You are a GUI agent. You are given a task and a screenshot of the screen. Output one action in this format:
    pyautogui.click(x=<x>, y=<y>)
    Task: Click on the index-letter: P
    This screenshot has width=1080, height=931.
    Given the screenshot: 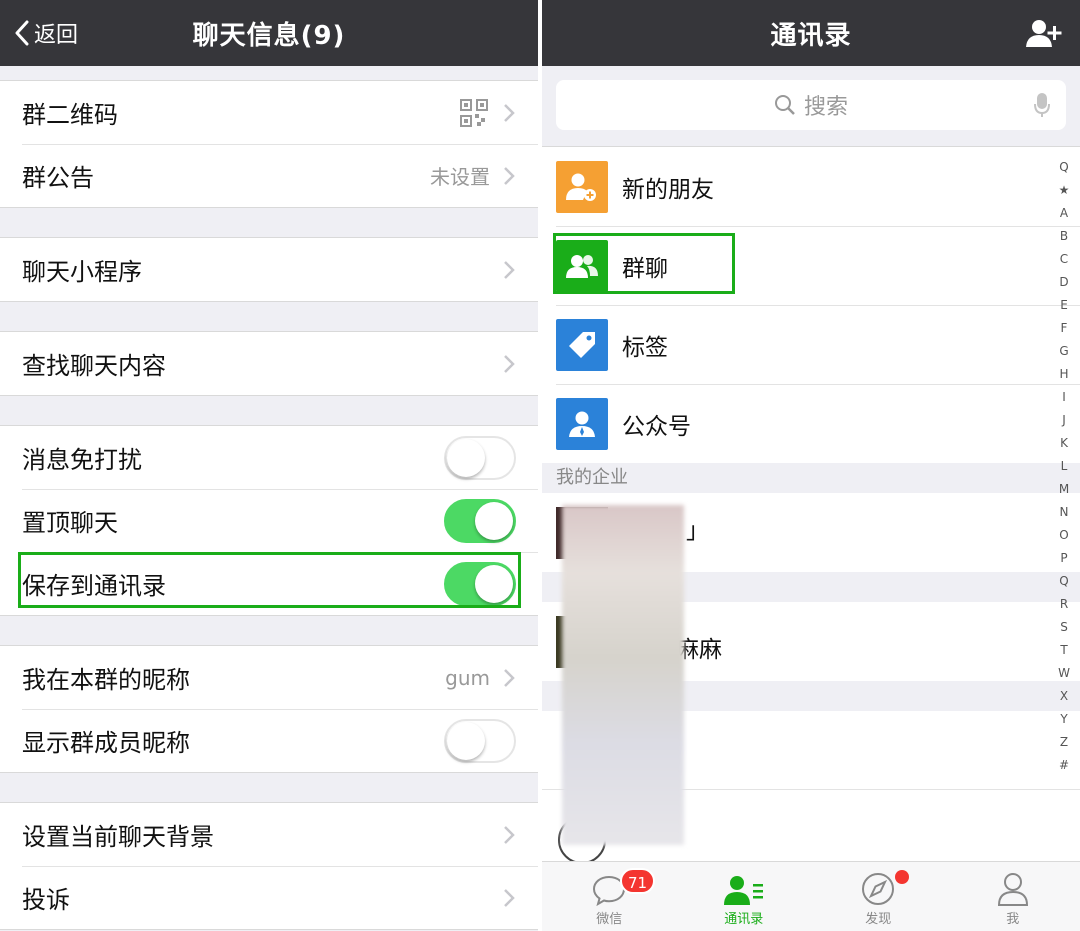 What is the action you would take?
    pyautogui.click(x=1063, y=558)
    